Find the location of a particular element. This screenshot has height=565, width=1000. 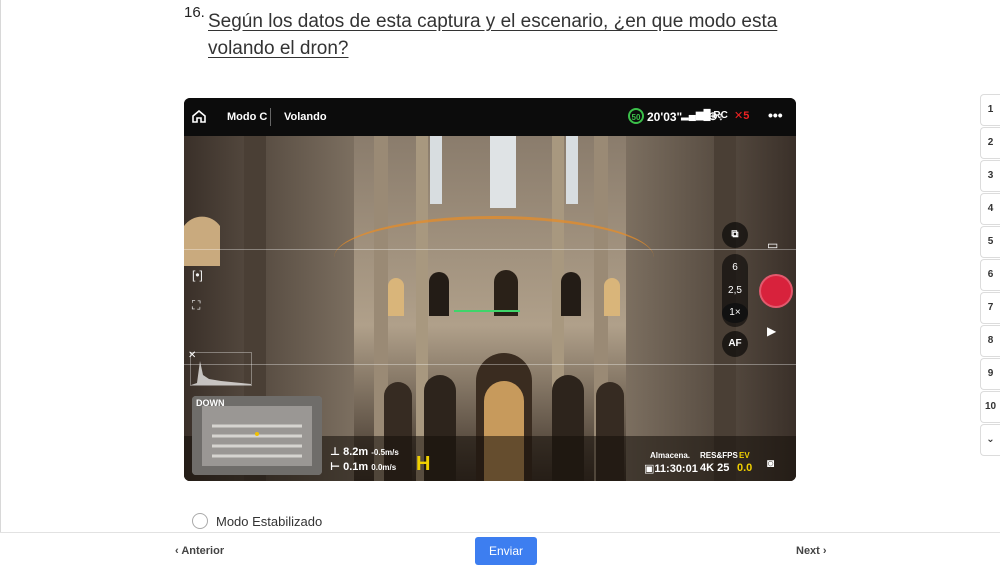

camera-settings-icon: ◙ is located at coordinates (770, 463).